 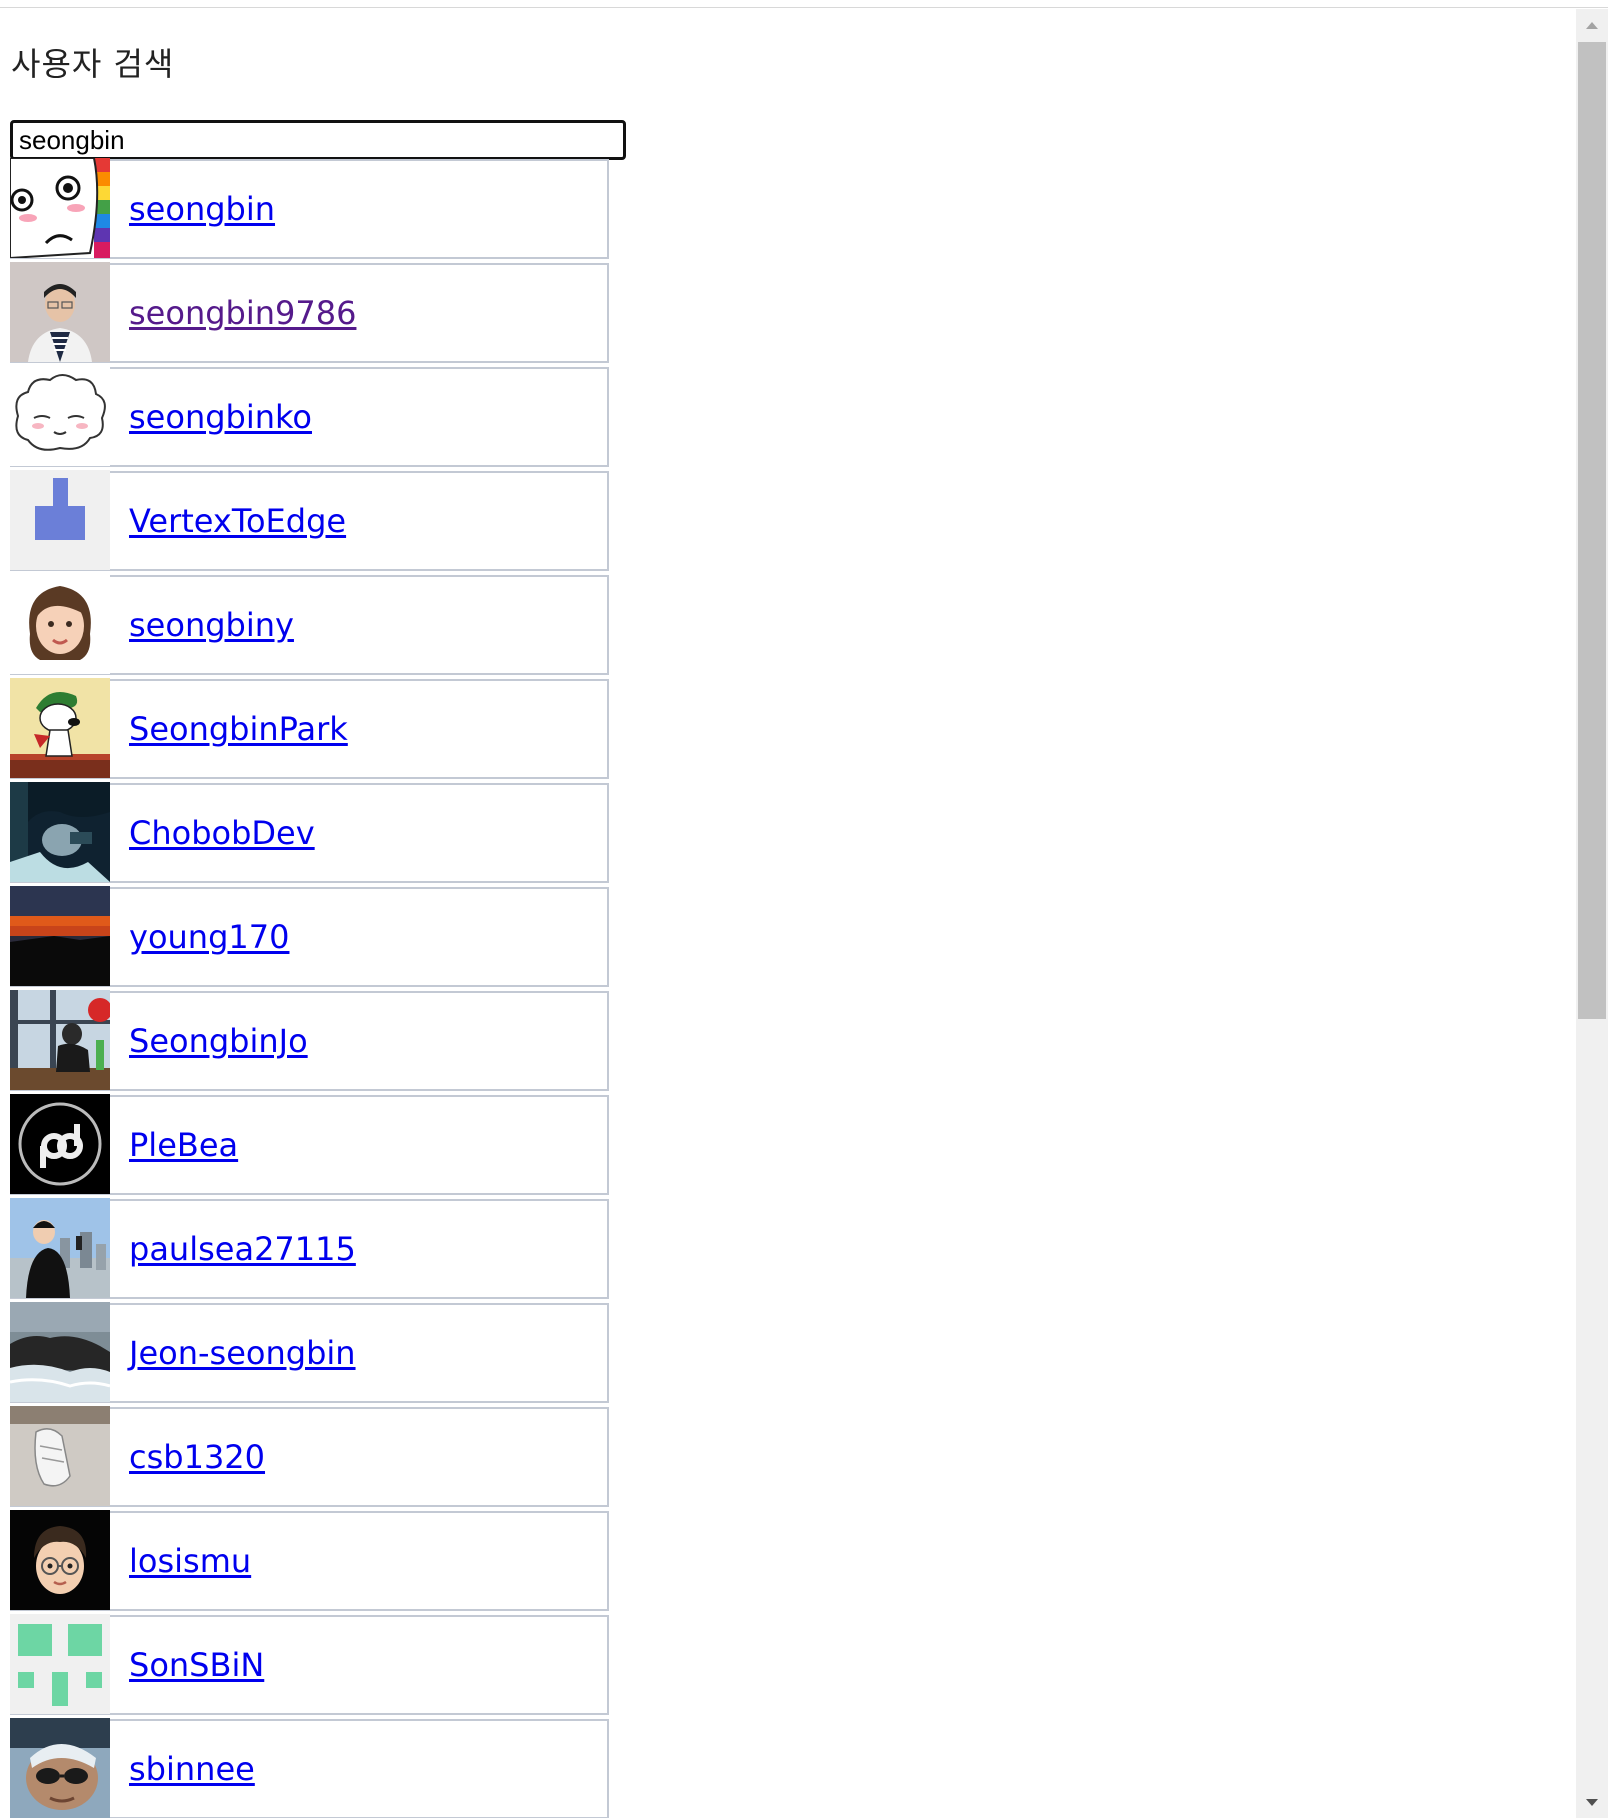 I want to click on person-selfie-avatar, so click(x=60, y=1248).